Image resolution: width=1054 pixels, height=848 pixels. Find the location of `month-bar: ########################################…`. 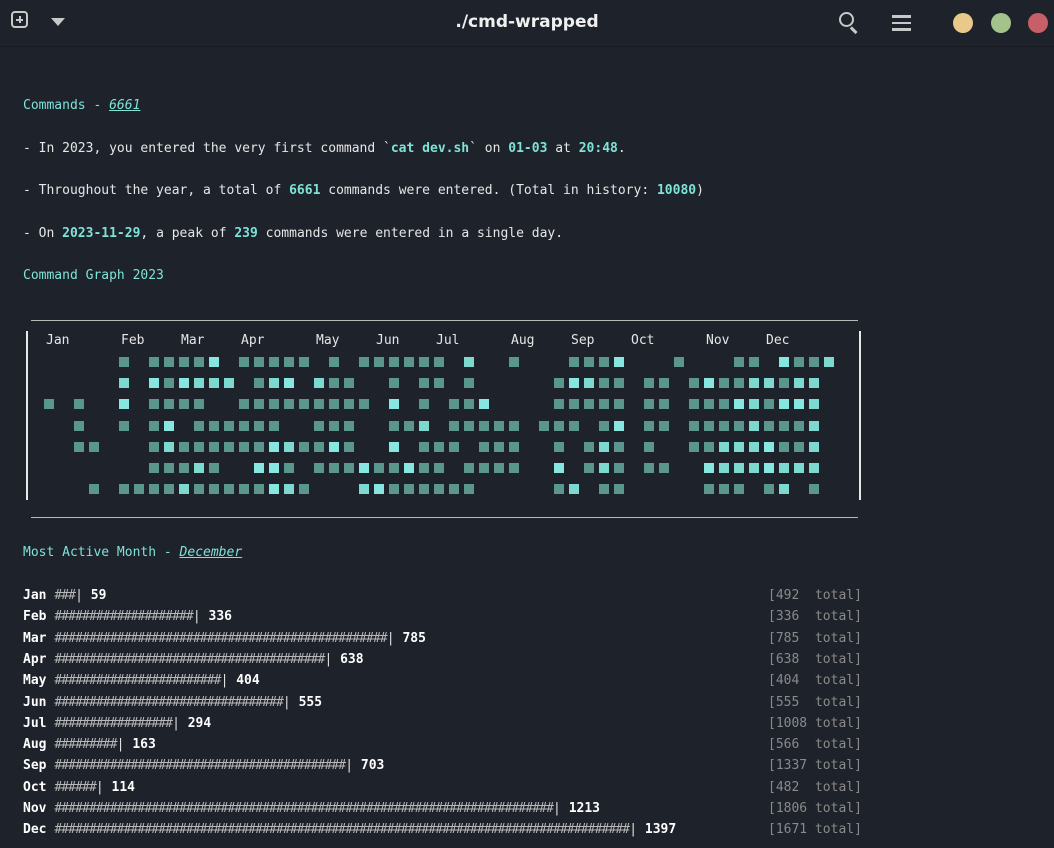

month-bar: ########################################… is located at coordinates (220, 638).